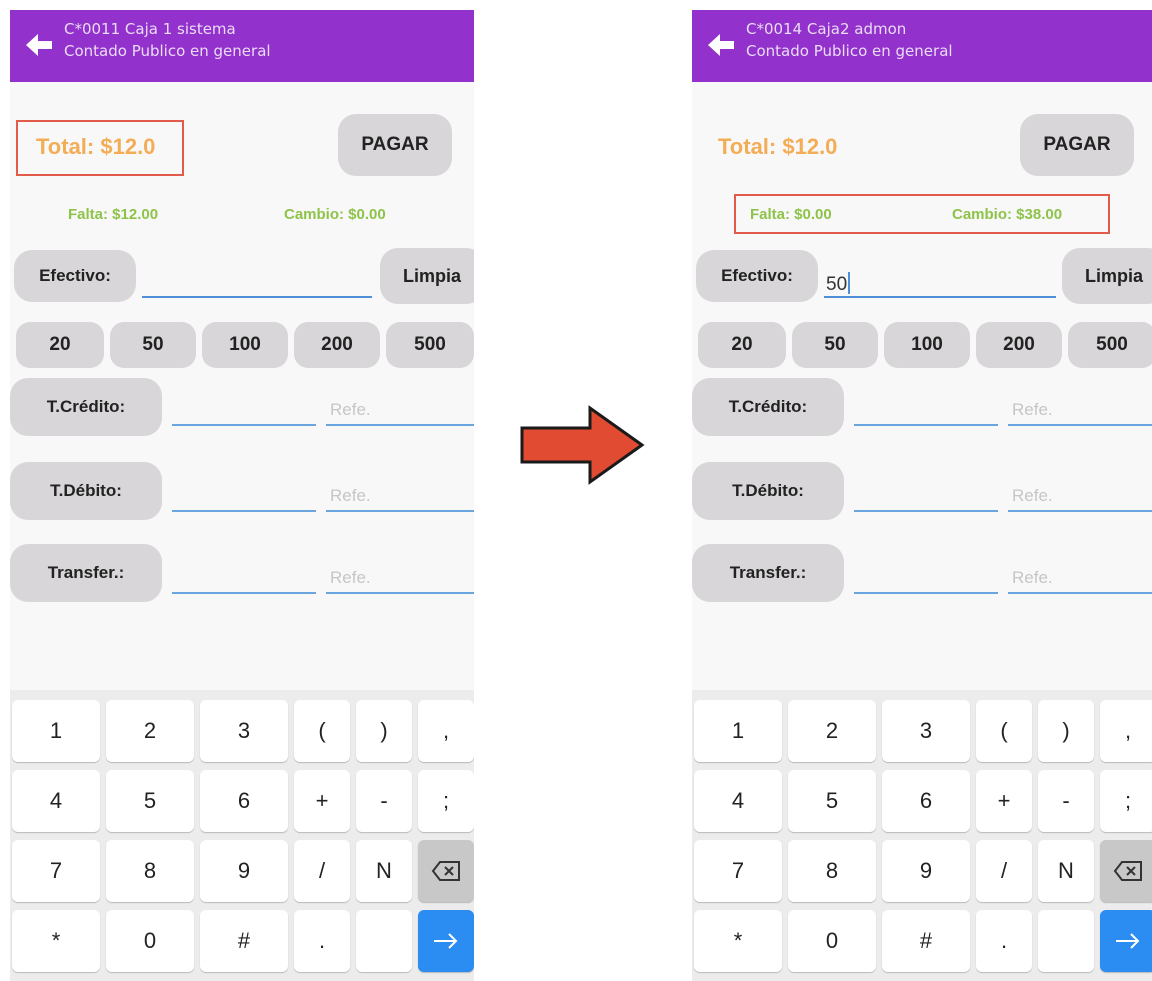 The image size is (1152, 981). What do you see at coordinates (1032, 577) in the screenshot?
I see `transfer-reference-placeholder: Refe.` at bounding box center [1032, 577].